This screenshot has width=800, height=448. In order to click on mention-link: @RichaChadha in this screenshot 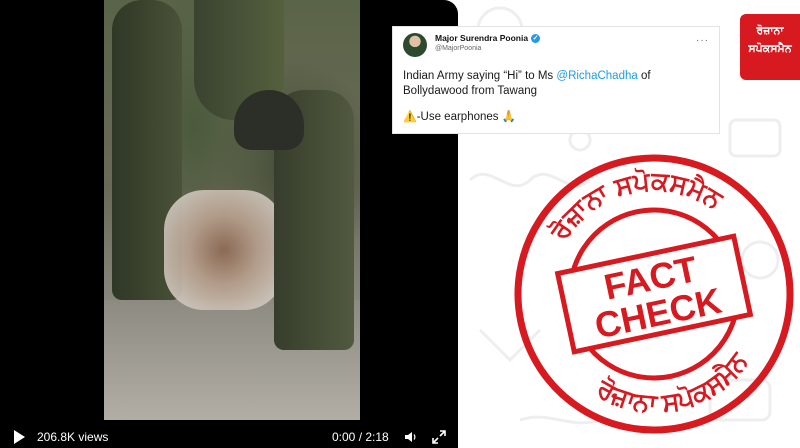, I will do `click(596, 76)`.